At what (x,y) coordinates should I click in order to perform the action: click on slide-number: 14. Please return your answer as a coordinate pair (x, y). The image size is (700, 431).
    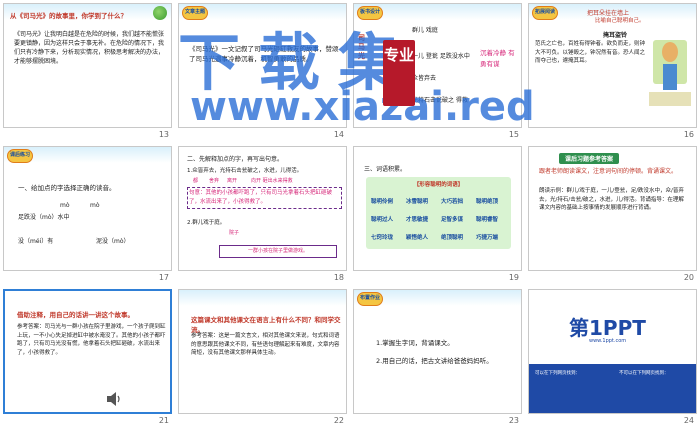
    Looking at the image, I should click on (338, 134).